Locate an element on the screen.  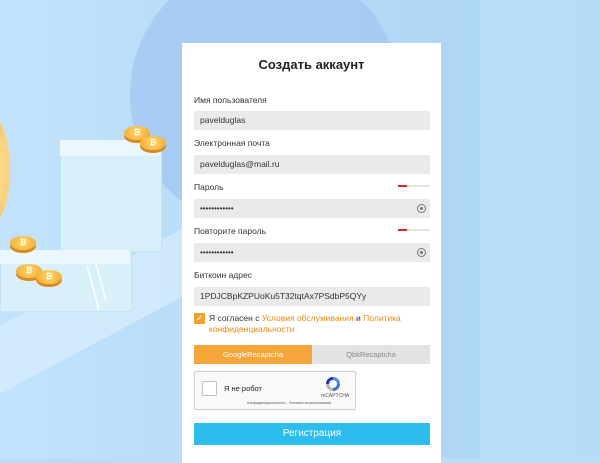
username-input: pavelduglas is located at coordinates (312, 120).